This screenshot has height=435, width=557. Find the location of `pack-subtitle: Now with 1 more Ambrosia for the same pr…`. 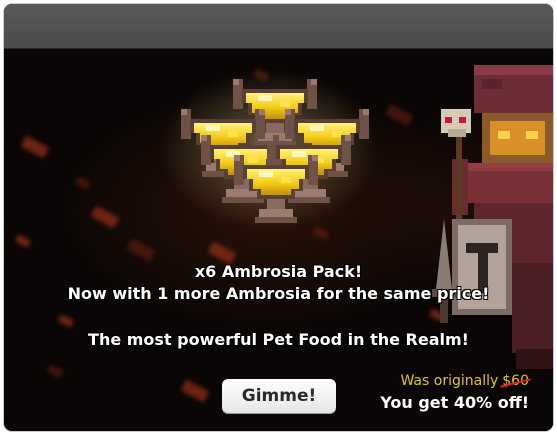

pack-subtitle: Now with 1 more Ambrosia for the same pr… is located at coordinates (278, 293).